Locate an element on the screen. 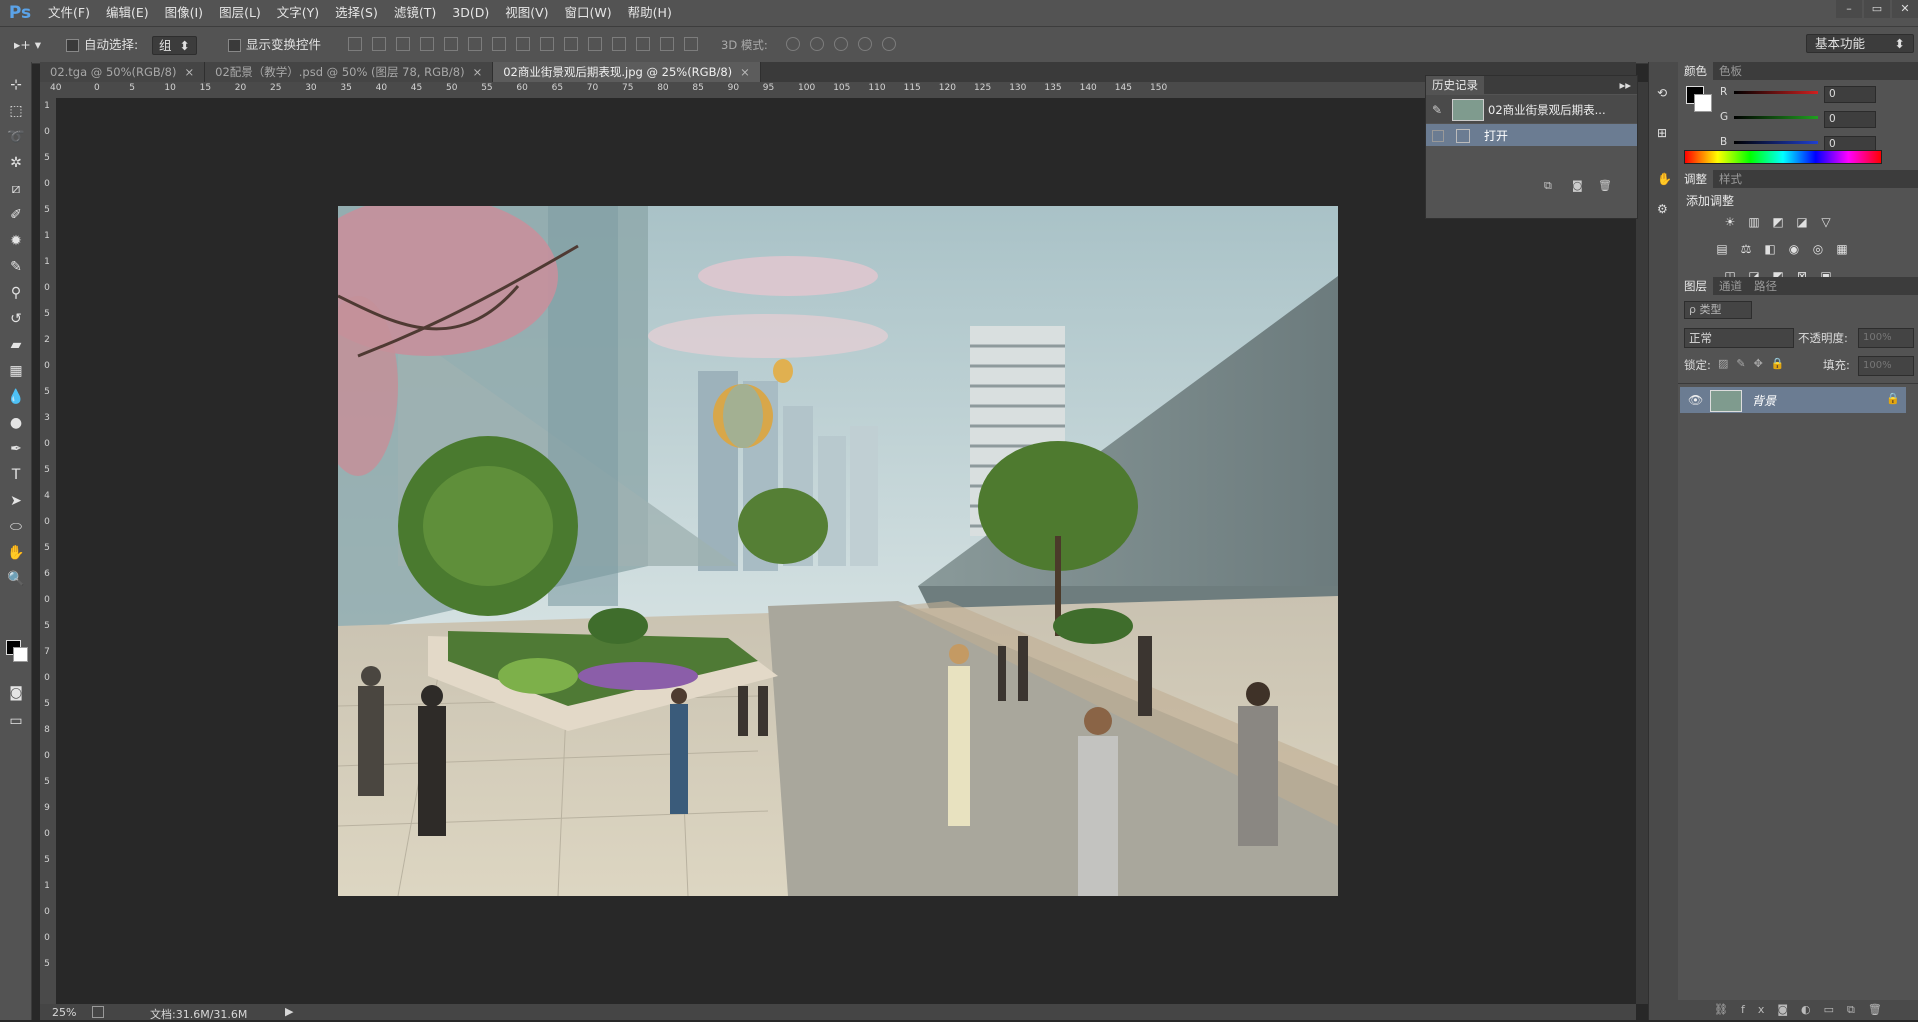 The width and height of the screenshot is (1918, 1022). background-color-swatch is located at coordinates (1703, 103).